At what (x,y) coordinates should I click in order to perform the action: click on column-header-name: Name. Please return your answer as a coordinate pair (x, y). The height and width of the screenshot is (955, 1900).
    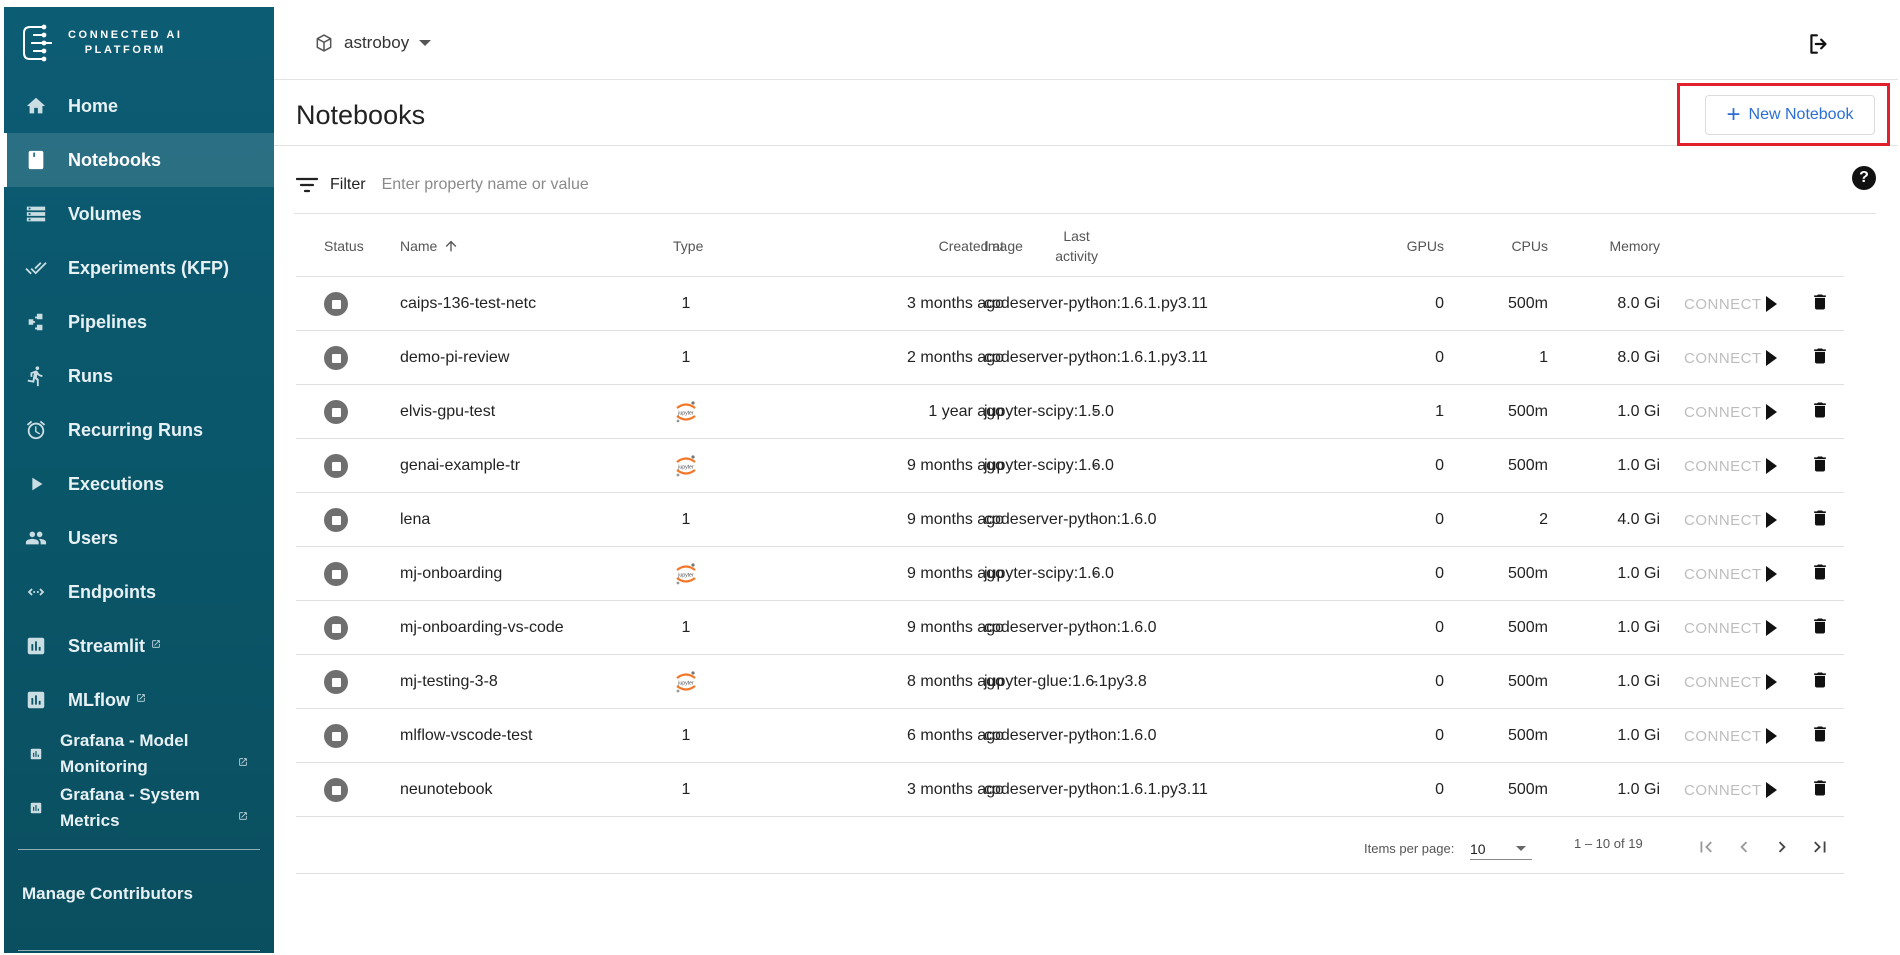
    Looking at the image, I should click on (429, 245).